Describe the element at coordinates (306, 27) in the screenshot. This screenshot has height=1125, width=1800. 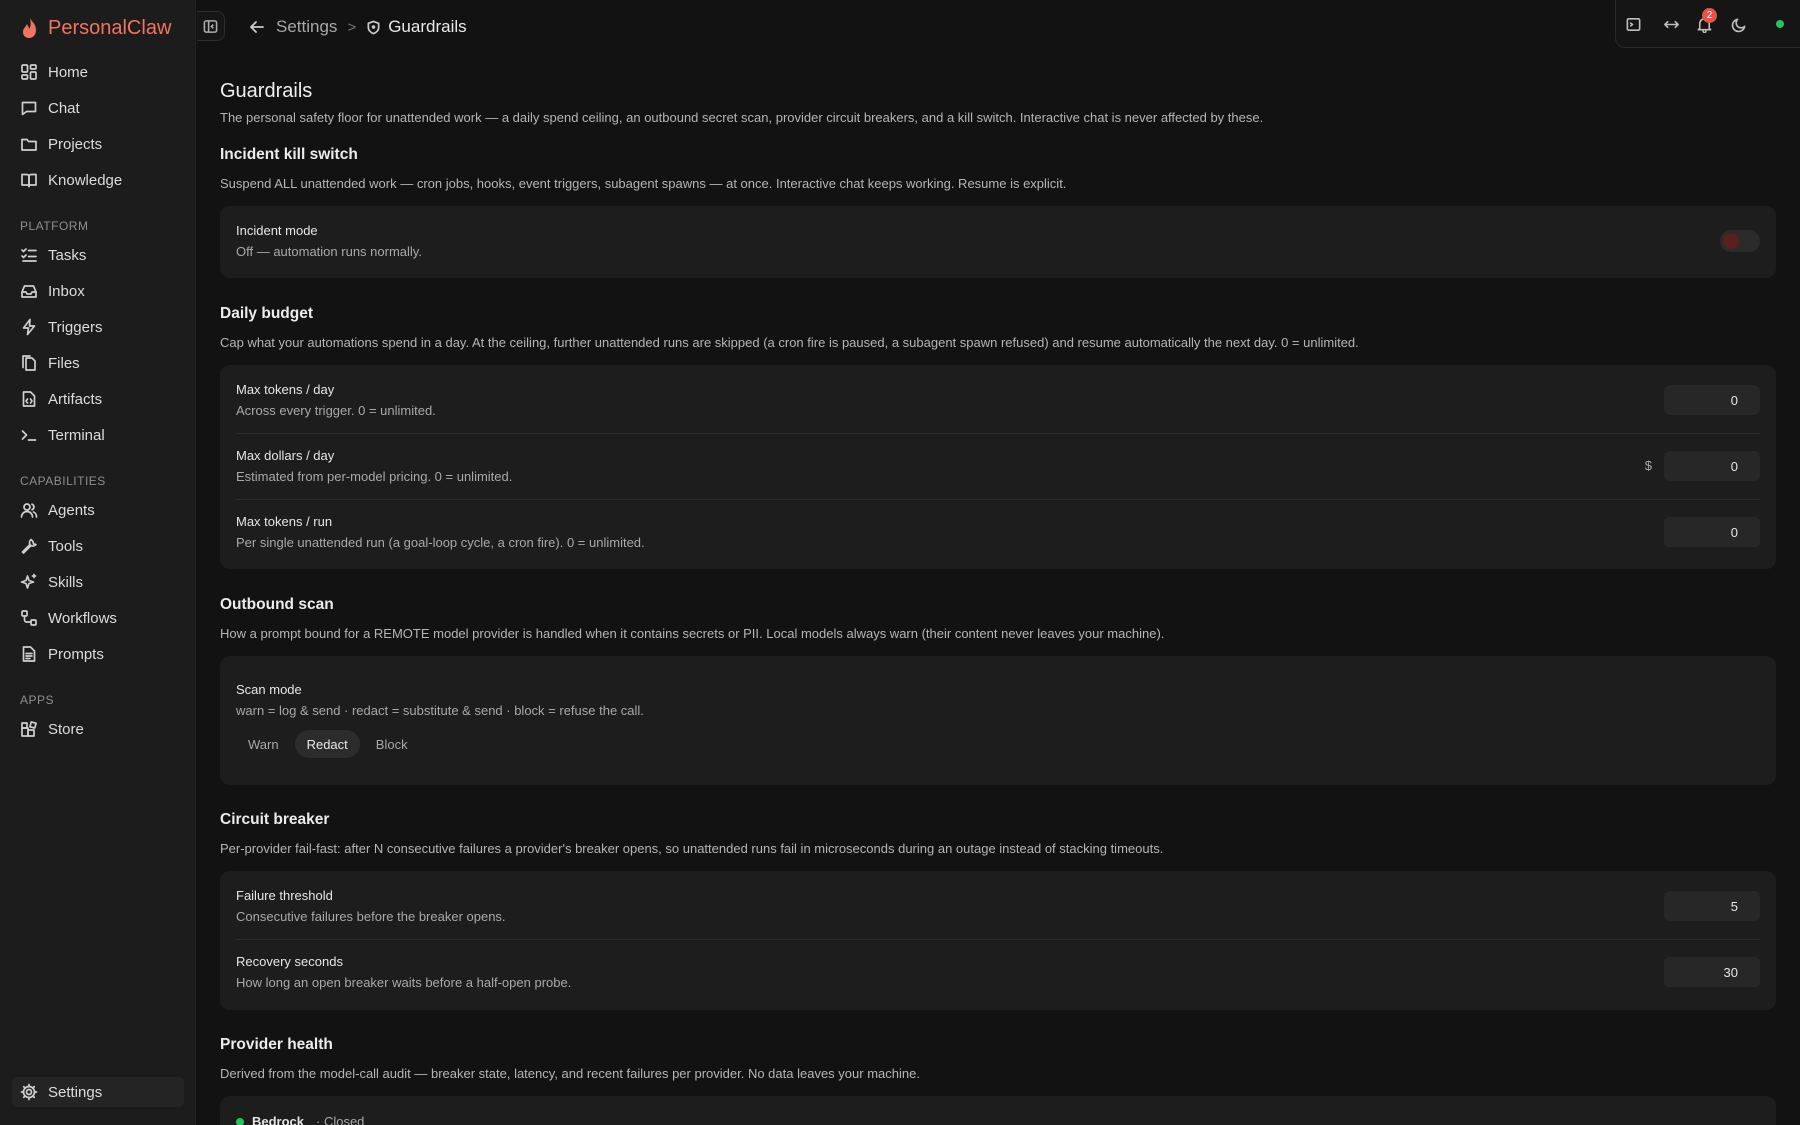
I see `breadcrumb-settings-link: Settings` at that location.